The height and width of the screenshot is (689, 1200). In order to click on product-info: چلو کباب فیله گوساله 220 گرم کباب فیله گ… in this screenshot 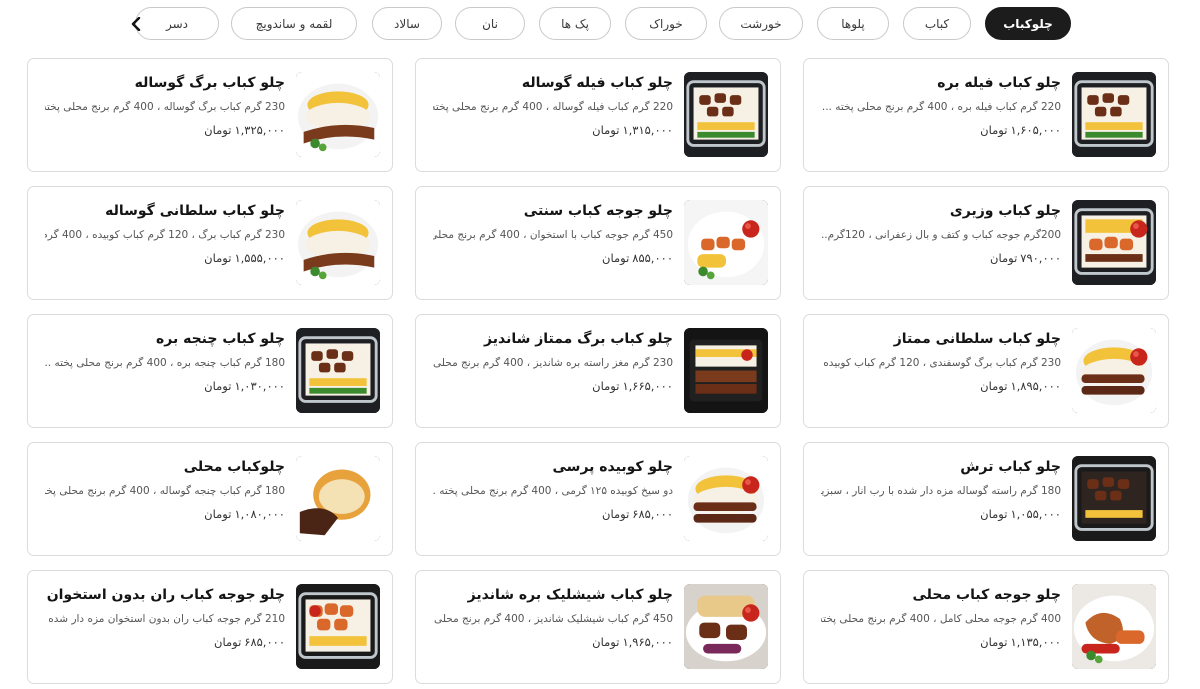, I will do `click(553, 105)`.